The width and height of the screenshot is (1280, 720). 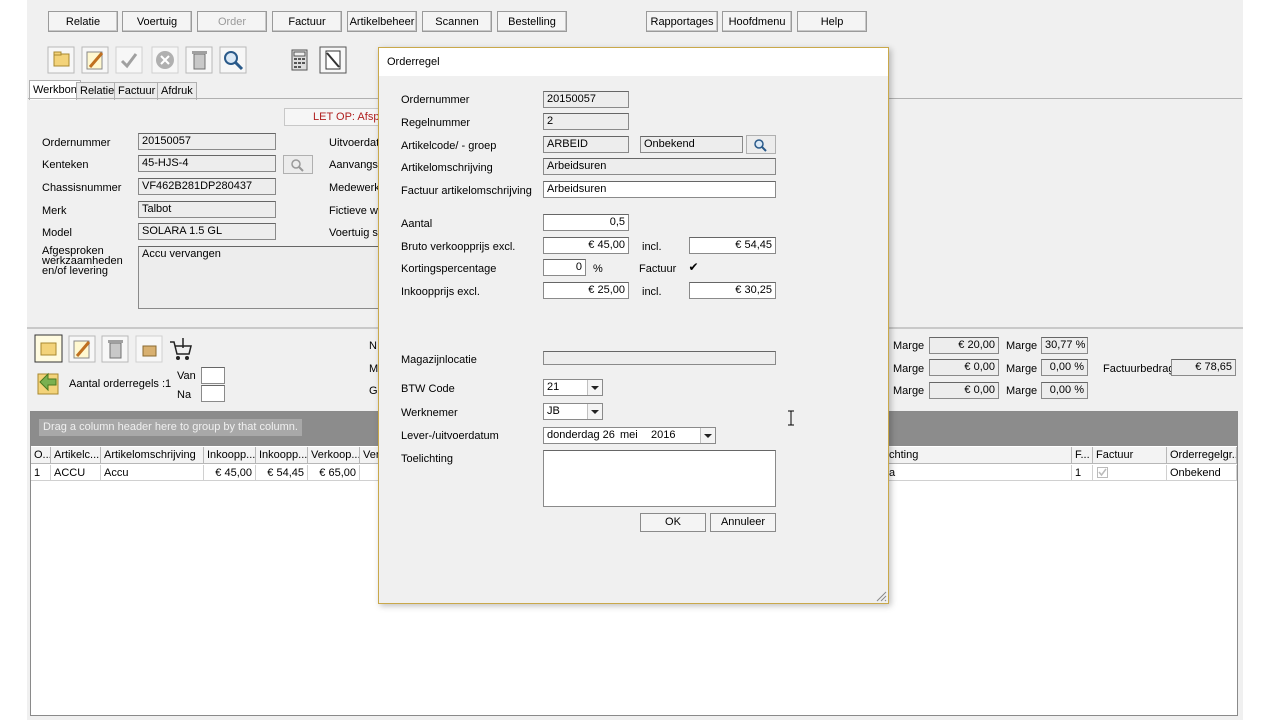 What do you see at coordinates (233, 60) in the screenshot?
I see `search-icon` at bounding box center [233, 60].